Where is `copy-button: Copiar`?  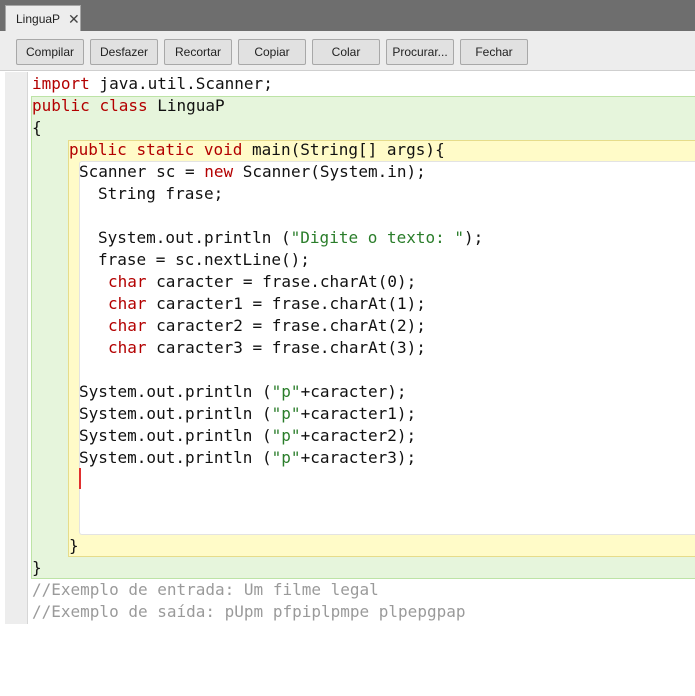 copy-button: Copiar is located at coordinates (272, 52).